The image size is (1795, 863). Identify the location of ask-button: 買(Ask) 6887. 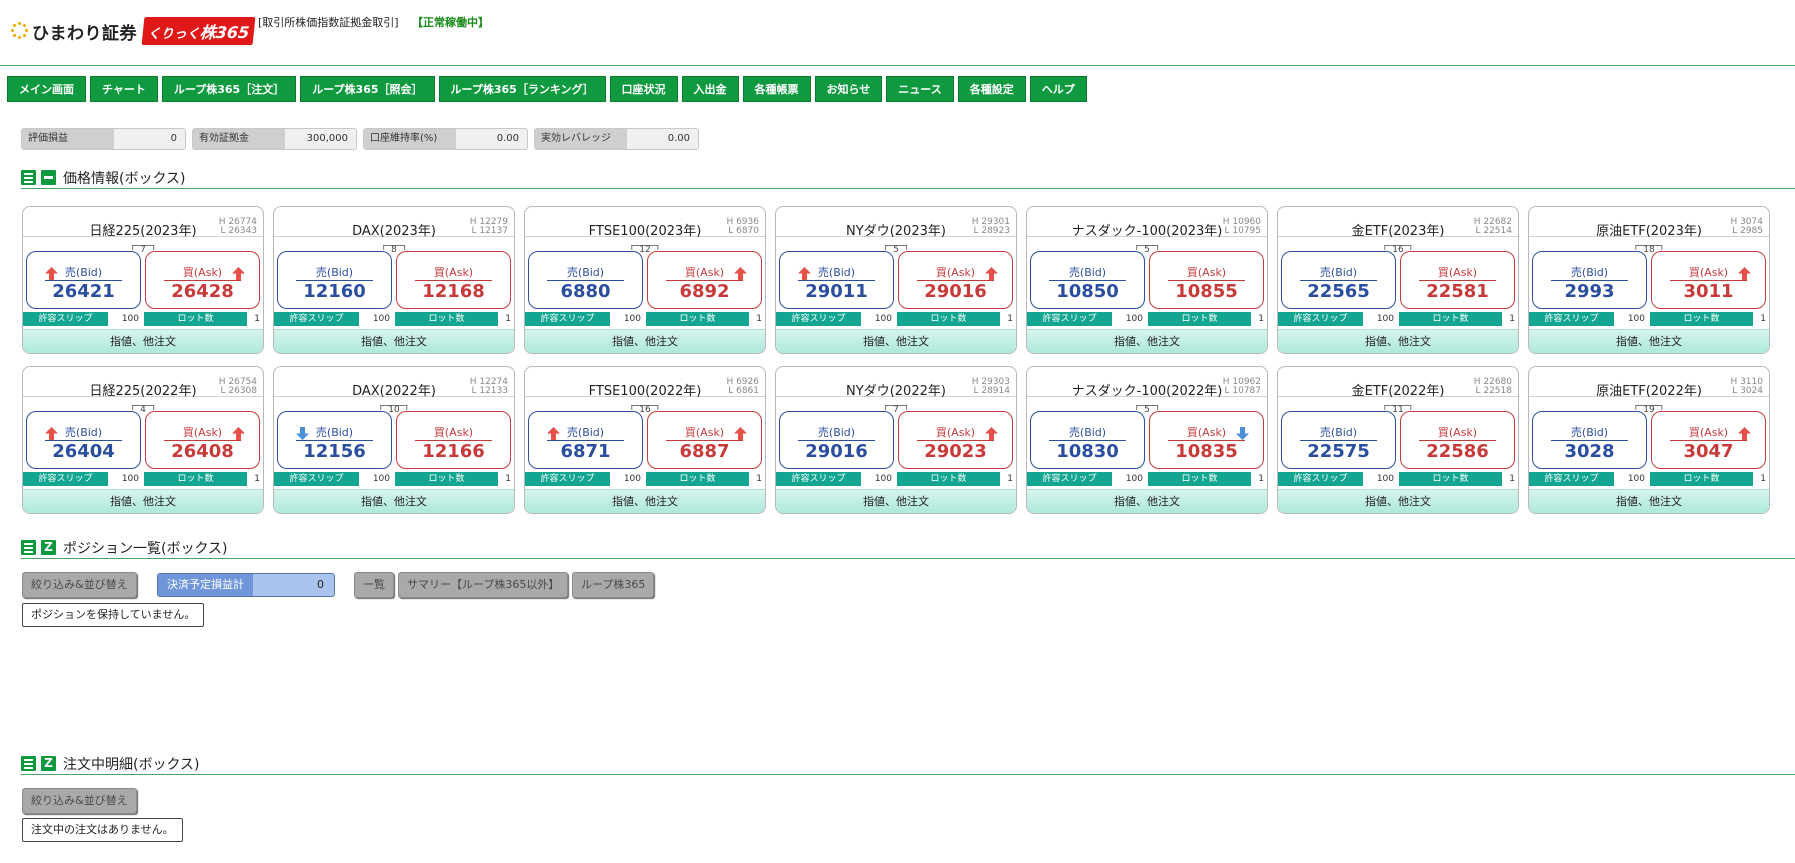
(704, 440).